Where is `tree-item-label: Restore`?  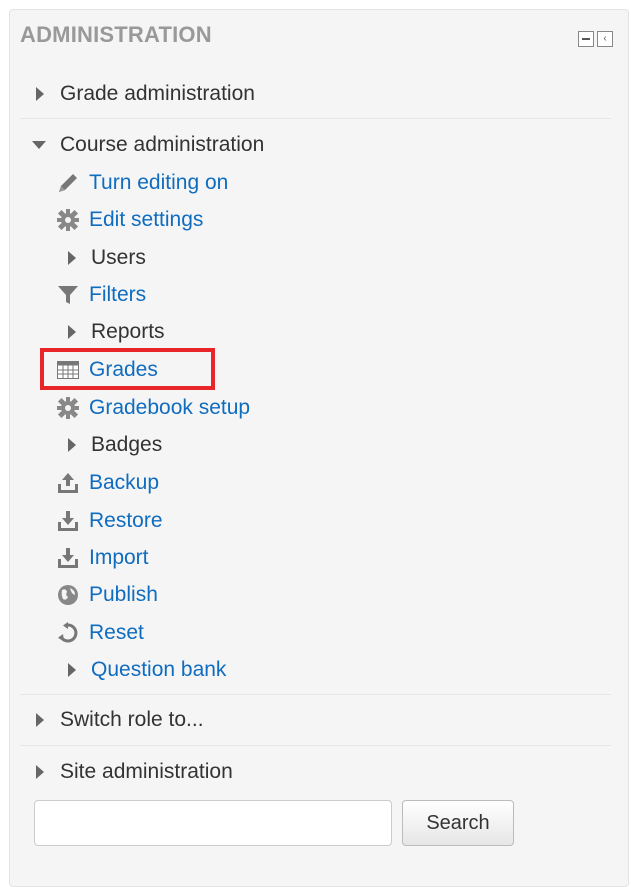 tree-item-label: Restore is located at coordinates (126, 520).